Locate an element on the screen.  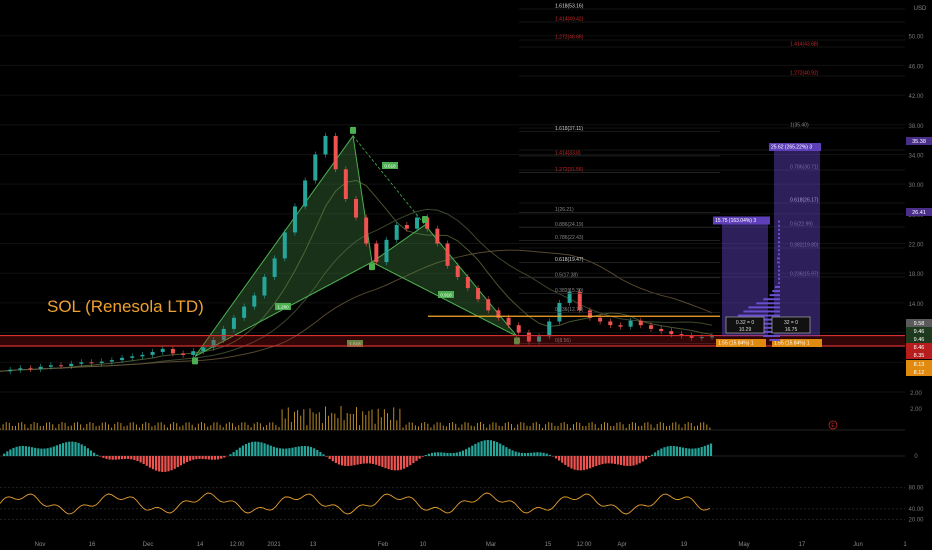
time-label-14: May is located at coordinates (743, 545).